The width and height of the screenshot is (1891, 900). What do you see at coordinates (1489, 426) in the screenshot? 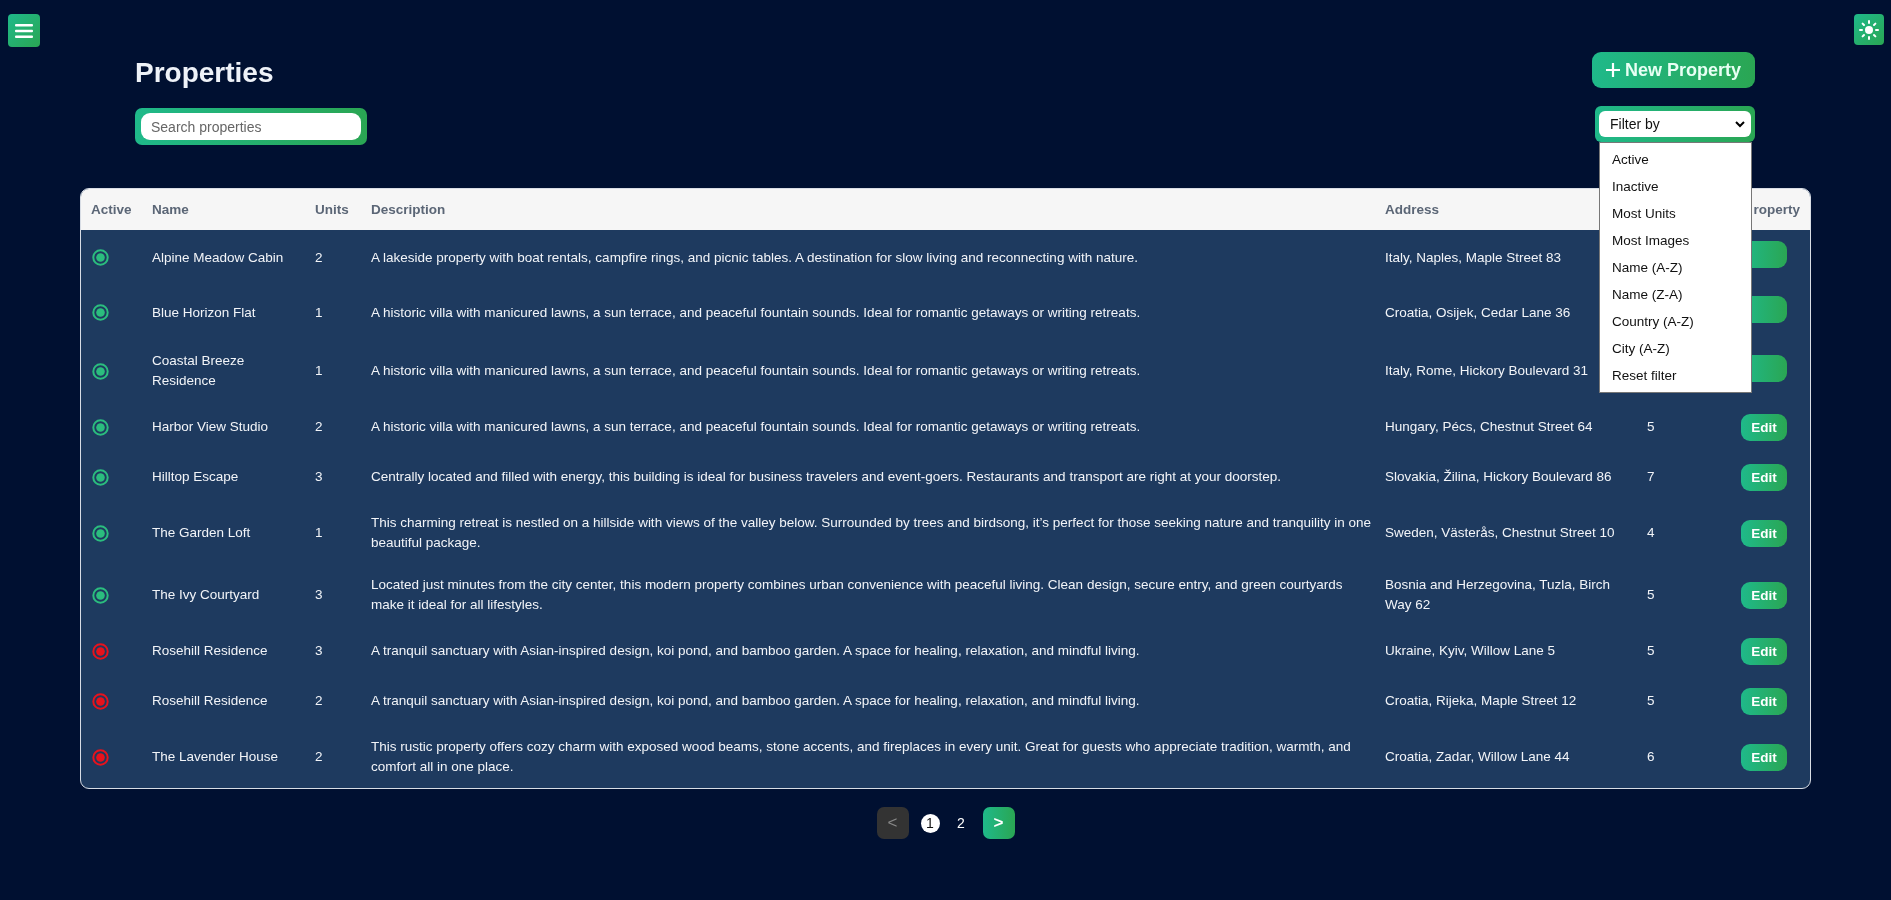
I see `table-cell: Hungary, Pécs, Chestnut Street 64` at bounding box center [1489, 426].